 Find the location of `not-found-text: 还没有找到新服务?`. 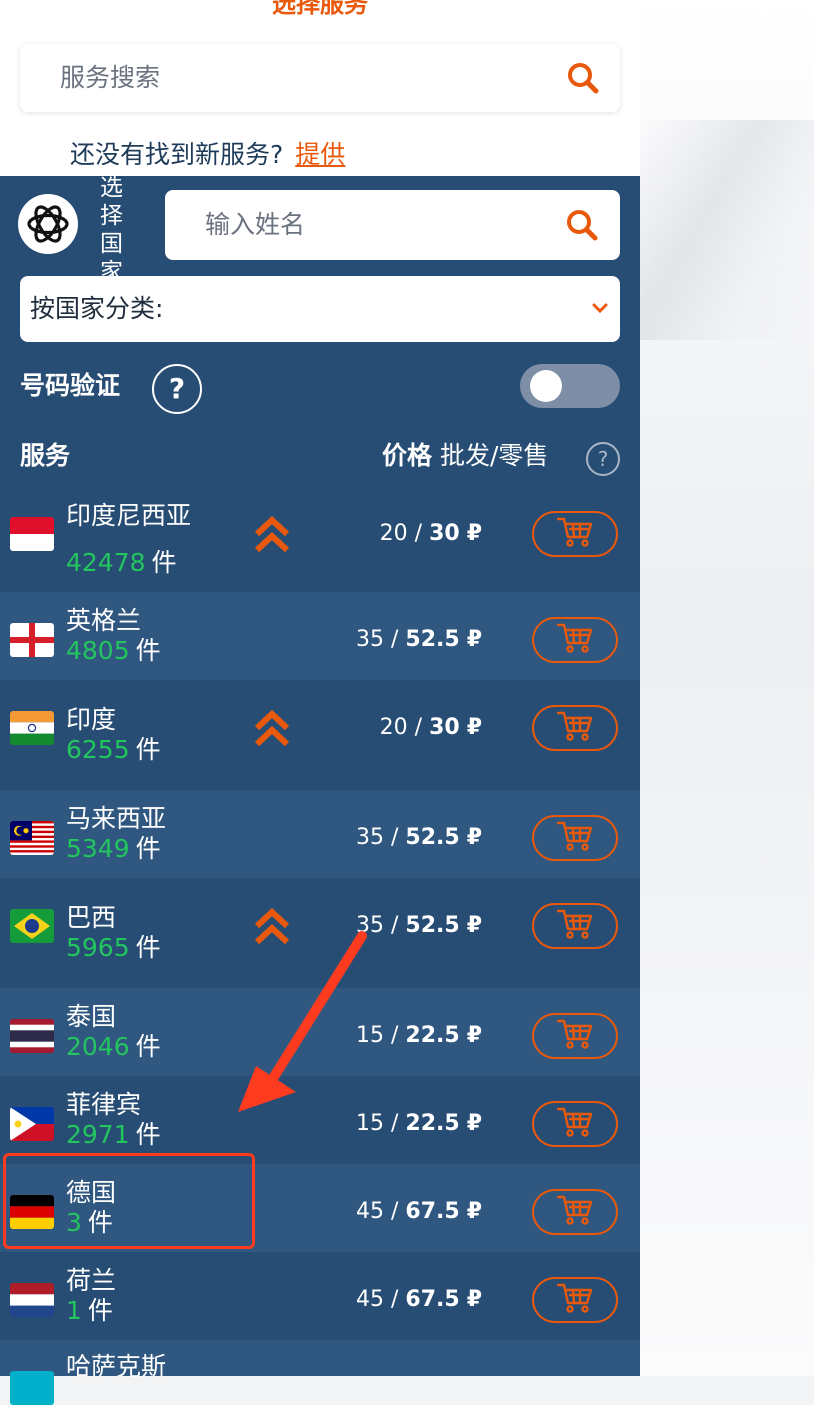

not-found-text: 还没有找到新服务? is located at coordinates (177, 154).